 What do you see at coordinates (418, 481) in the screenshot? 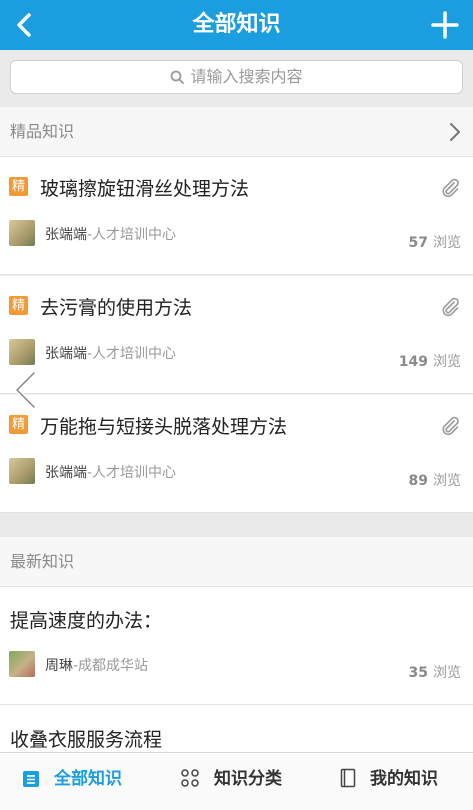
I see `view-number: 89` at bounding box center [418, 481].